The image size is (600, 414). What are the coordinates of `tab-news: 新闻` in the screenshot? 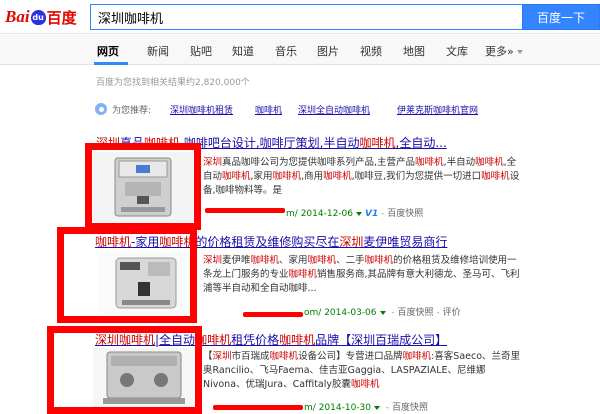 It's located at (158, 51).